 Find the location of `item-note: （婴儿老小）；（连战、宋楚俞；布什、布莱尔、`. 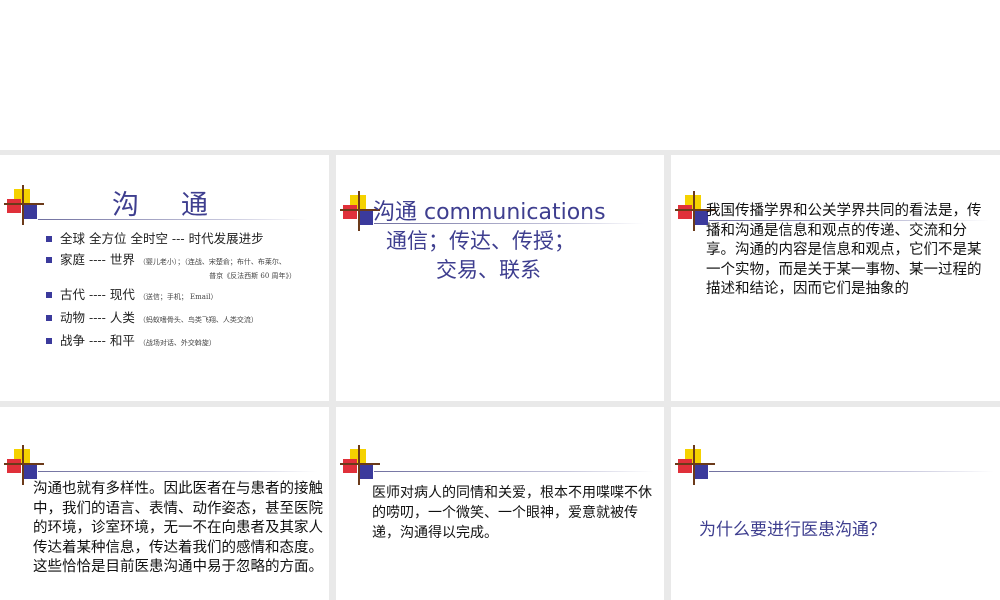

item-note: （婴儿老小）；（连战、宋楚俞；布什、布莱尔、 is located at coordinates (212, 262).